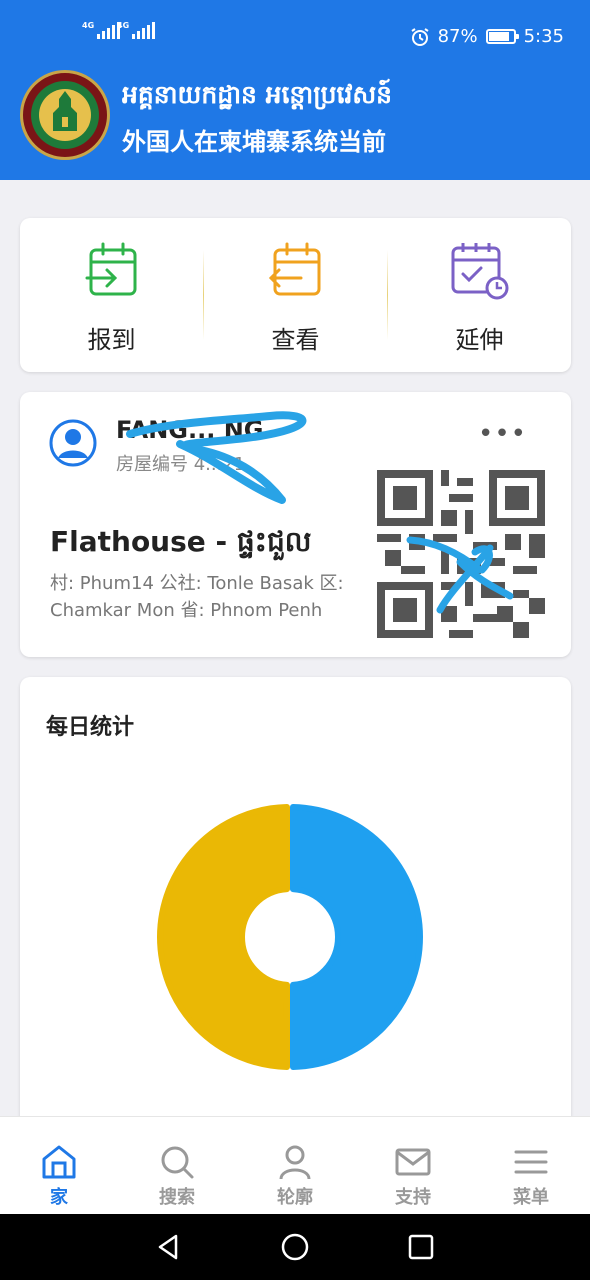 Image resolution: width=590 pixels, height=1280 pixels. What do you see at coordinates (413, 1197) in the screenshot?
I see `nav-support-label: 支持` at bounding box center [413, 1197].